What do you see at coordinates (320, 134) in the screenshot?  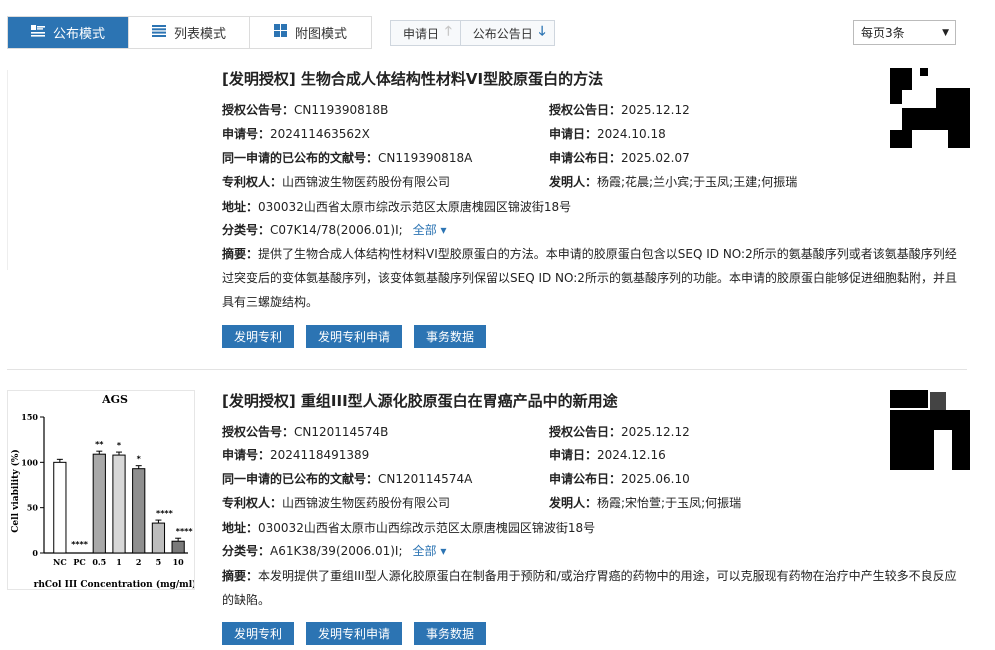 I see `field-value: 202411463562X` at bounding box center [320, 134].